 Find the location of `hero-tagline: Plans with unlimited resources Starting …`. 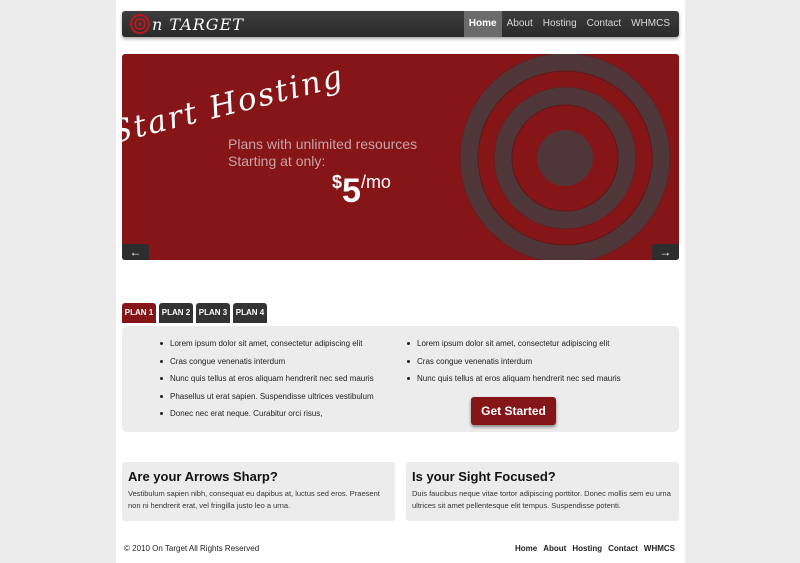

hero-tagline: Plans with unlimited resources Starting … is located at coordinates (322, 153).